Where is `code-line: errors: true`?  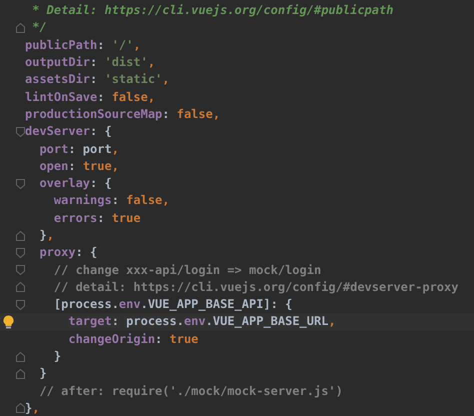
code-line: errors: true is located at coordinates (96, 218).